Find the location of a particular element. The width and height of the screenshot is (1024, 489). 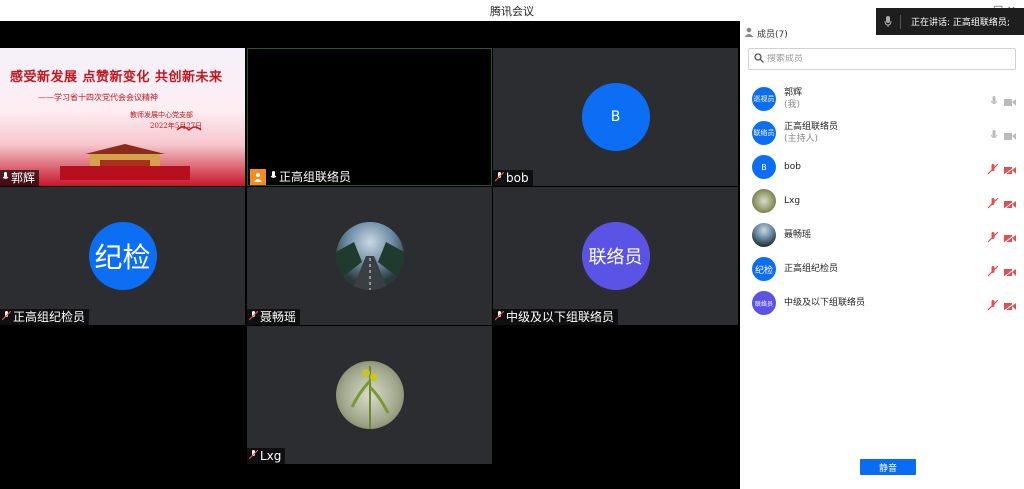

member-name-block: bob is located at coordinates (792, 167).